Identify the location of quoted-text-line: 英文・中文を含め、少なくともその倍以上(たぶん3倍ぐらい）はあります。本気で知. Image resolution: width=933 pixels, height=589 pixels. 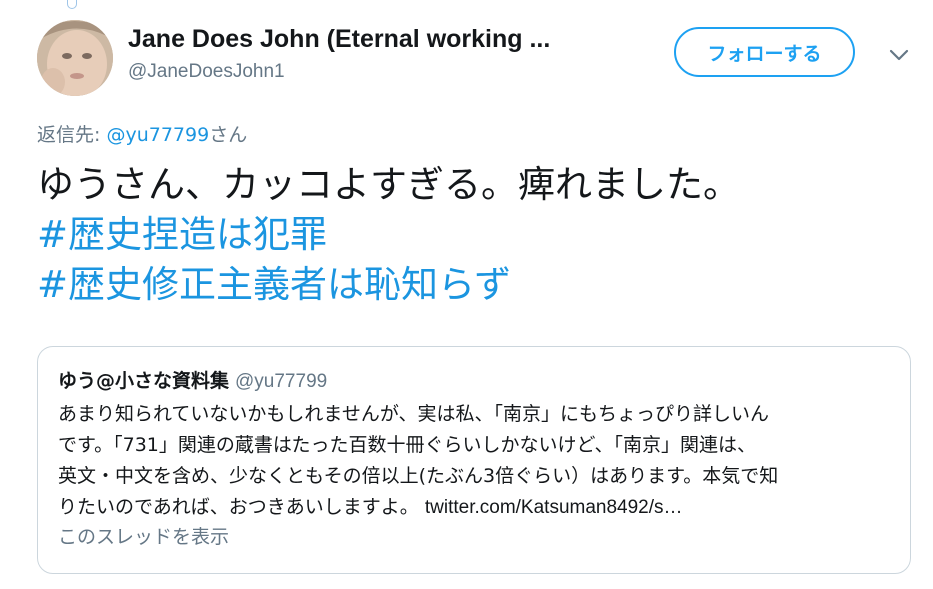
(418, 476).